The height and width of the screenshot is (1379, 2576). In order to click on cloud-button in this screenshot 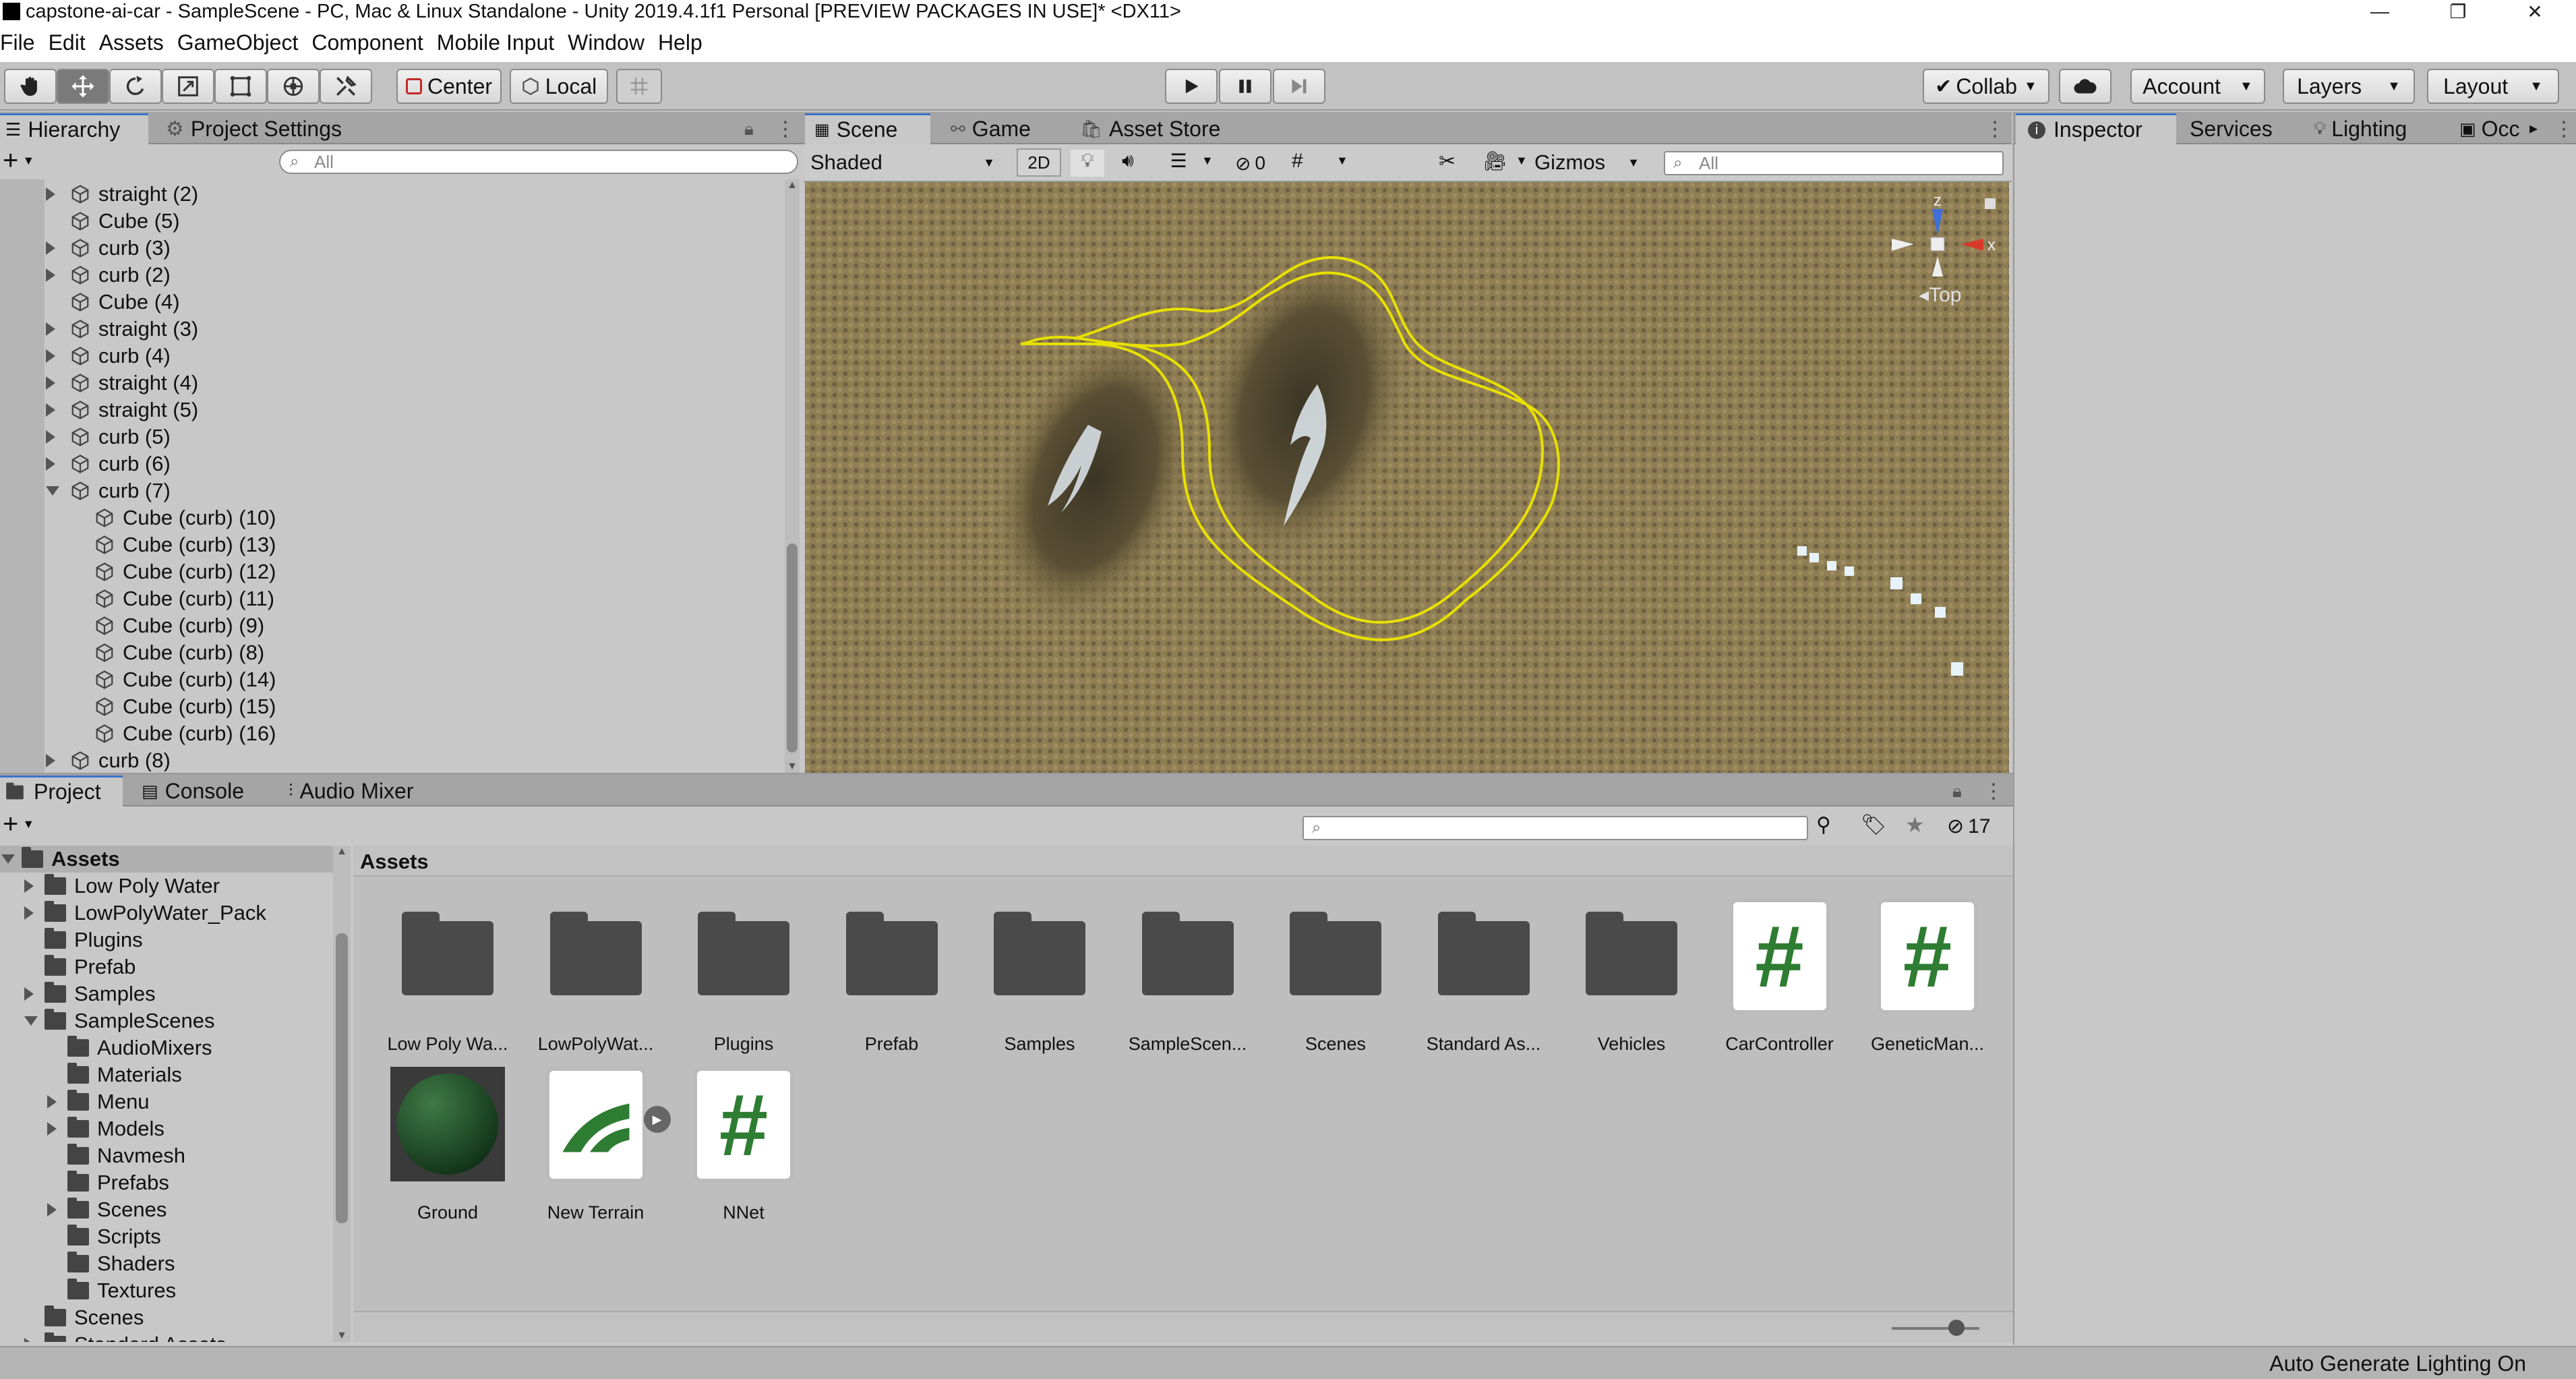, I will do `click(2085, 86)`.